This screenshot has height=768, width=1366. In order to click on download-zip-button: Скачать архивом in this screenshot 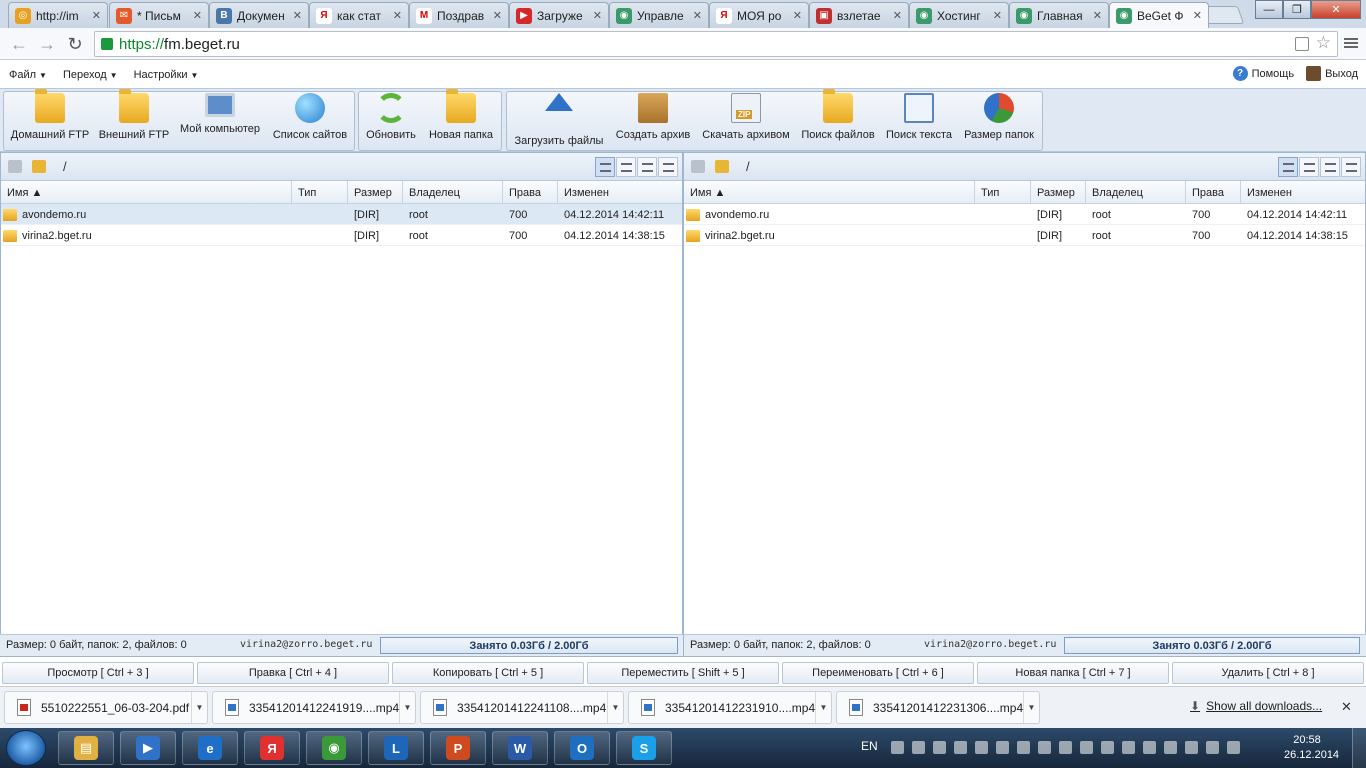, I will do `click(746, 120)`.